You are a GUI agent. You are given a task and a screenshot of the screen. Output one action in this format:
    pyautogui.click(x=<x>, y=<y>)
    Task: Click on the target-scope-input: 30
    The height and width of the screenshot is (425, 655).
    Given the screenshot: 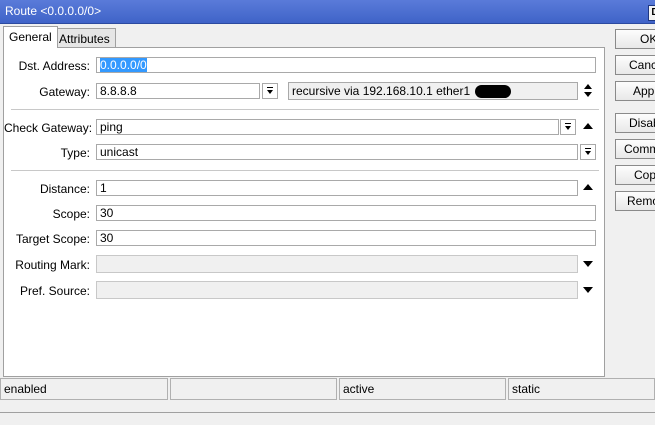 What is the action you would take?
    pyautogui.click(x=346, y=238)
    